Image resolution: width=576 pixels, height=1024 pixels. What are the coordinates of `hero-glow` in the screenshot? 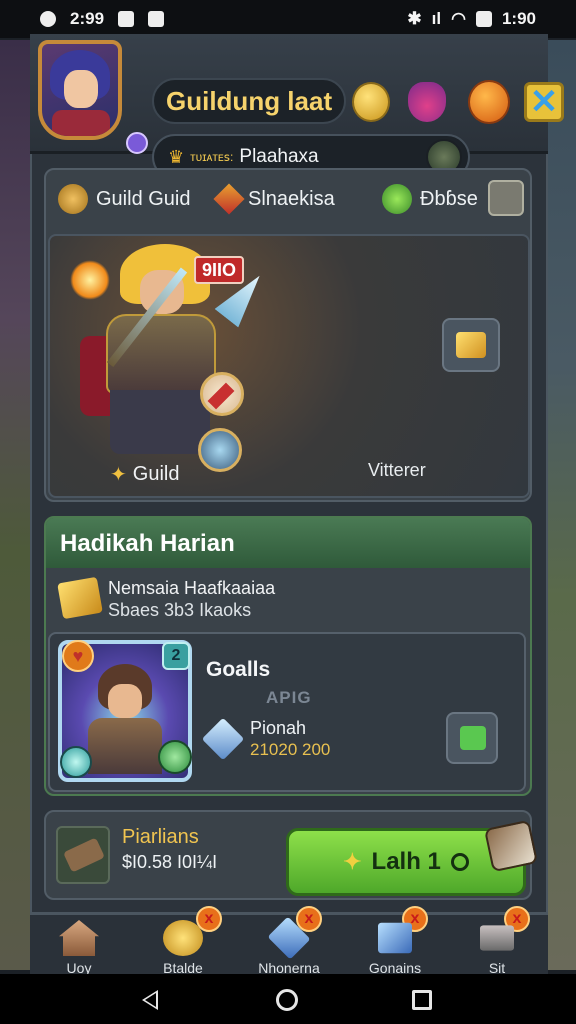 It's located at (90, 280).